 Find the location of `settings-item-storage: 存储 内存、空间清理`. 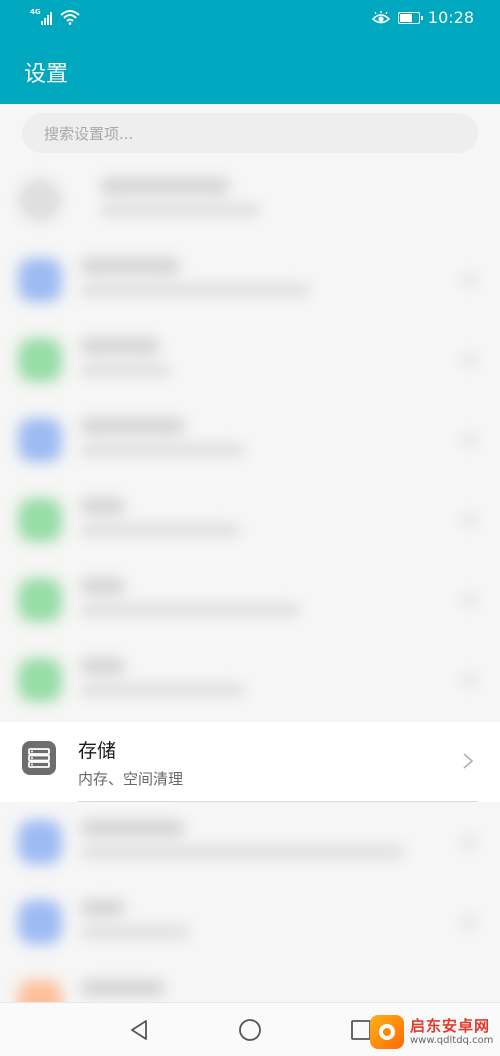

settings-item-storage: 存储 内存、空间清理 is located at coordinates (250, 762).